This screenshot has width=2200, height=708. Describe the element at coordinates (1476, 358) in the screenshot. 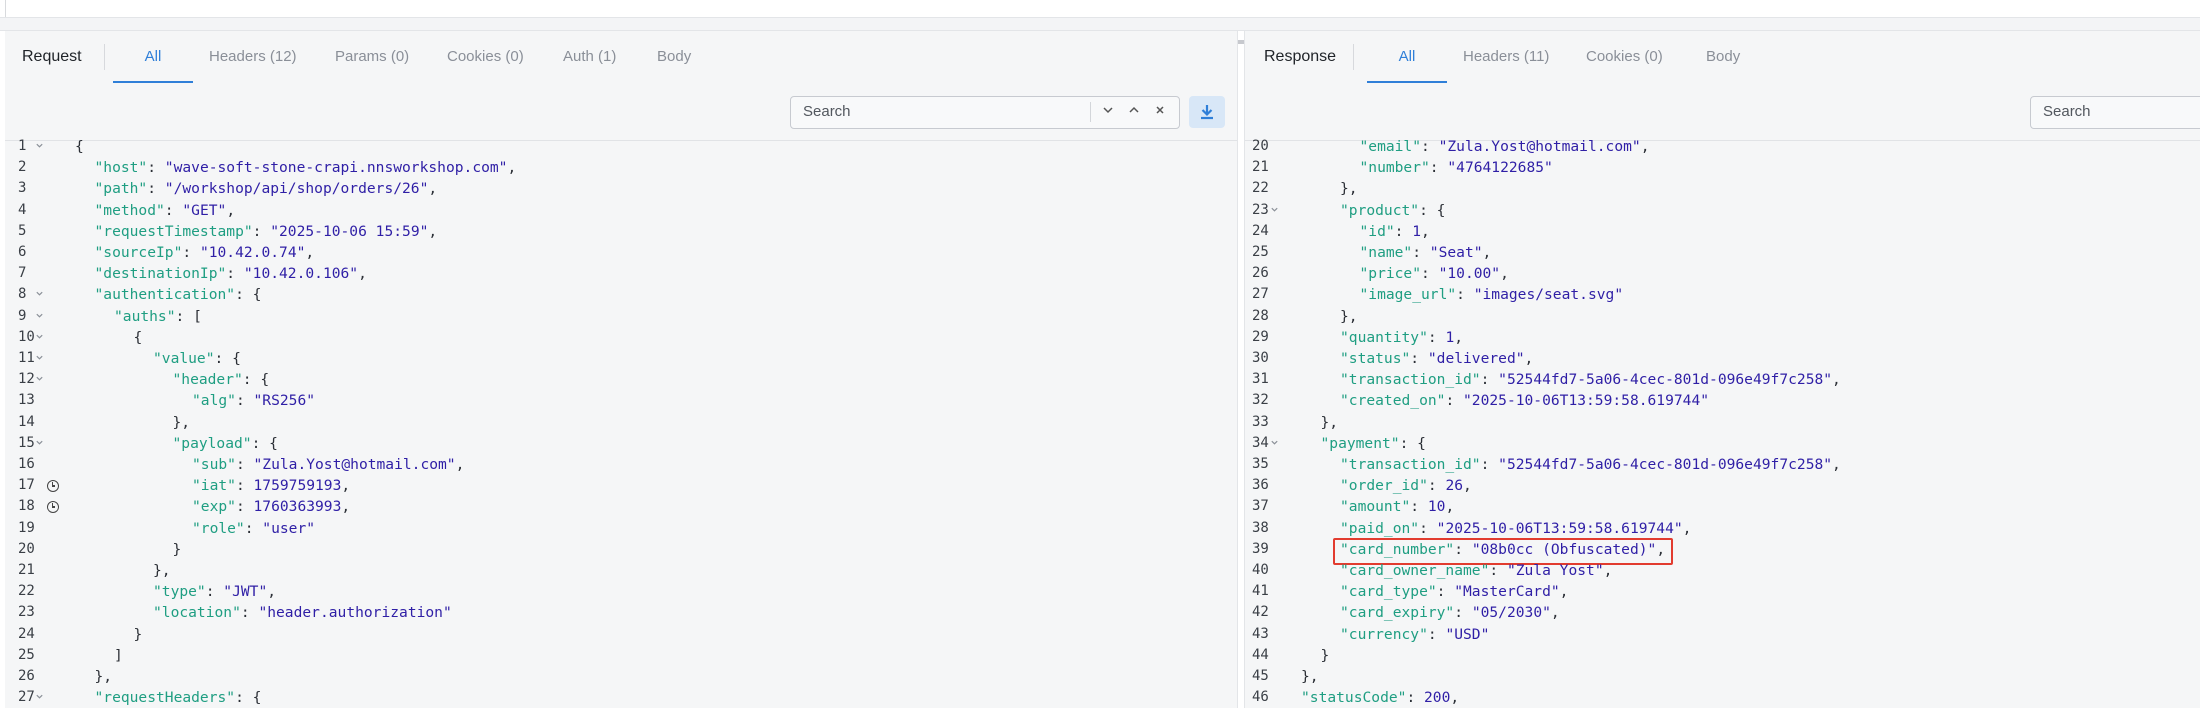

I see `json-value: "delivered"` at that location.